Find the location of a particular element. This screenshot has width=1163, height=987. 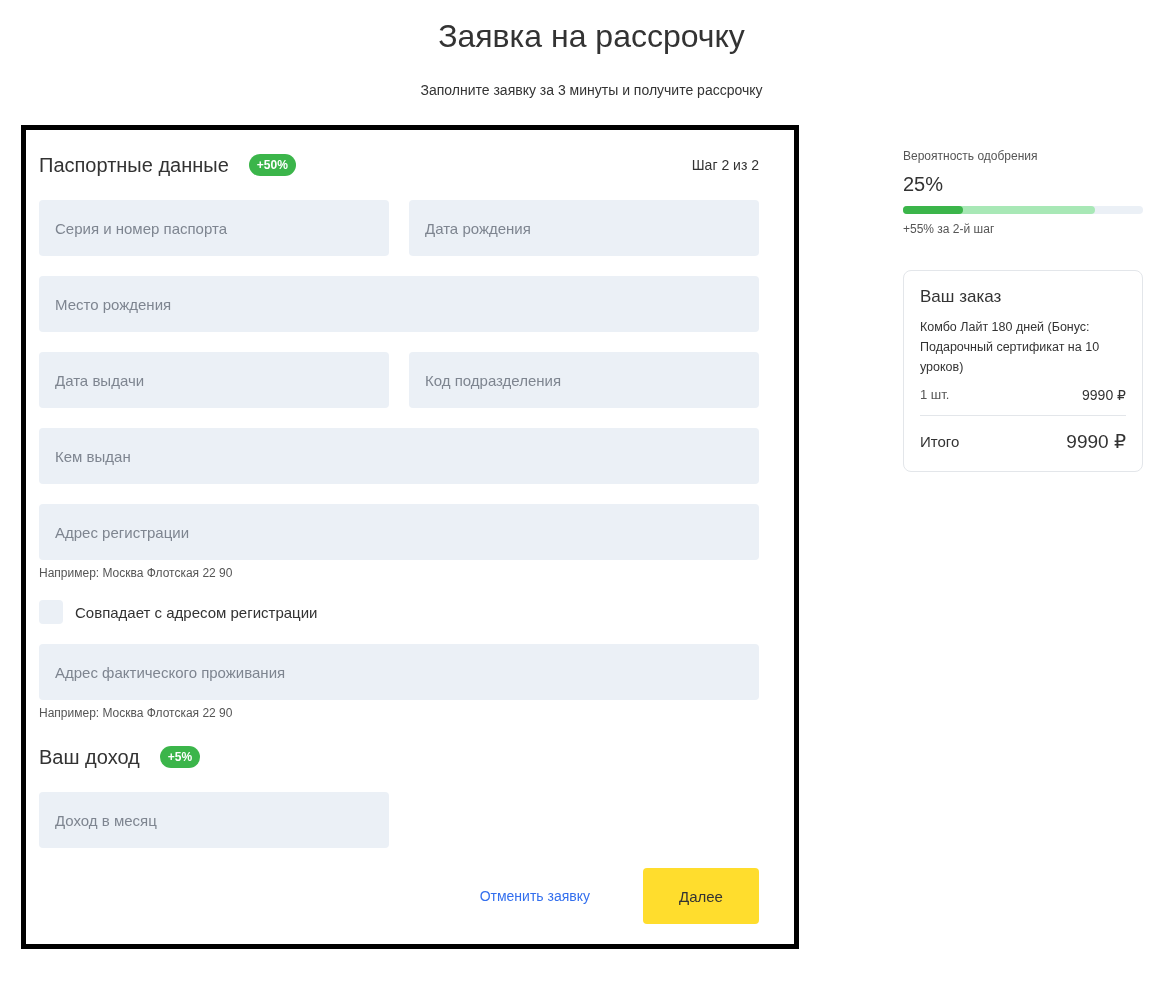

total-price: 9990 ₽ is located at coordinates (1096, 441).